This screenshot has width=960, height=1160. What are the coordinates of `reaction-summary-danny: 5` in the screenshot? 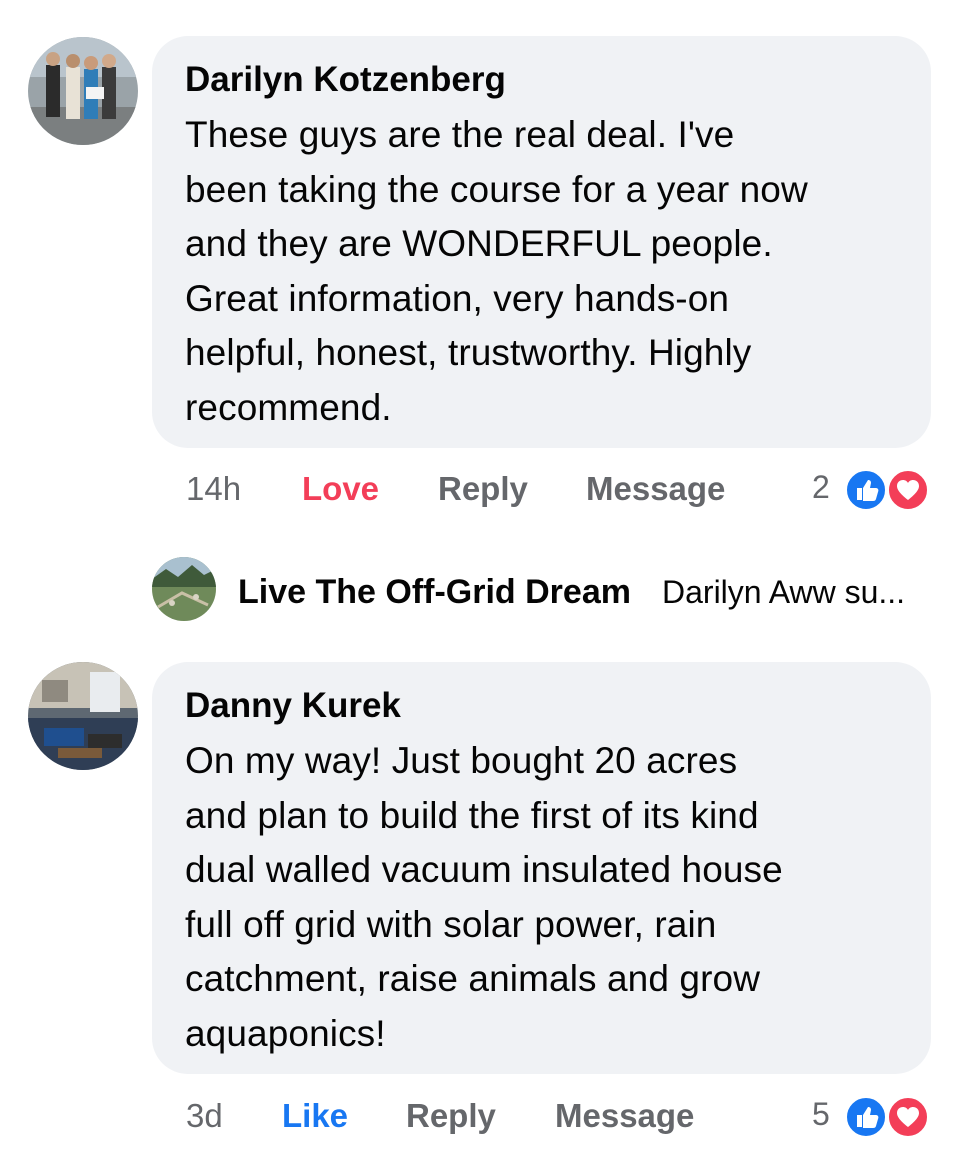 It's located at (874, 1116).